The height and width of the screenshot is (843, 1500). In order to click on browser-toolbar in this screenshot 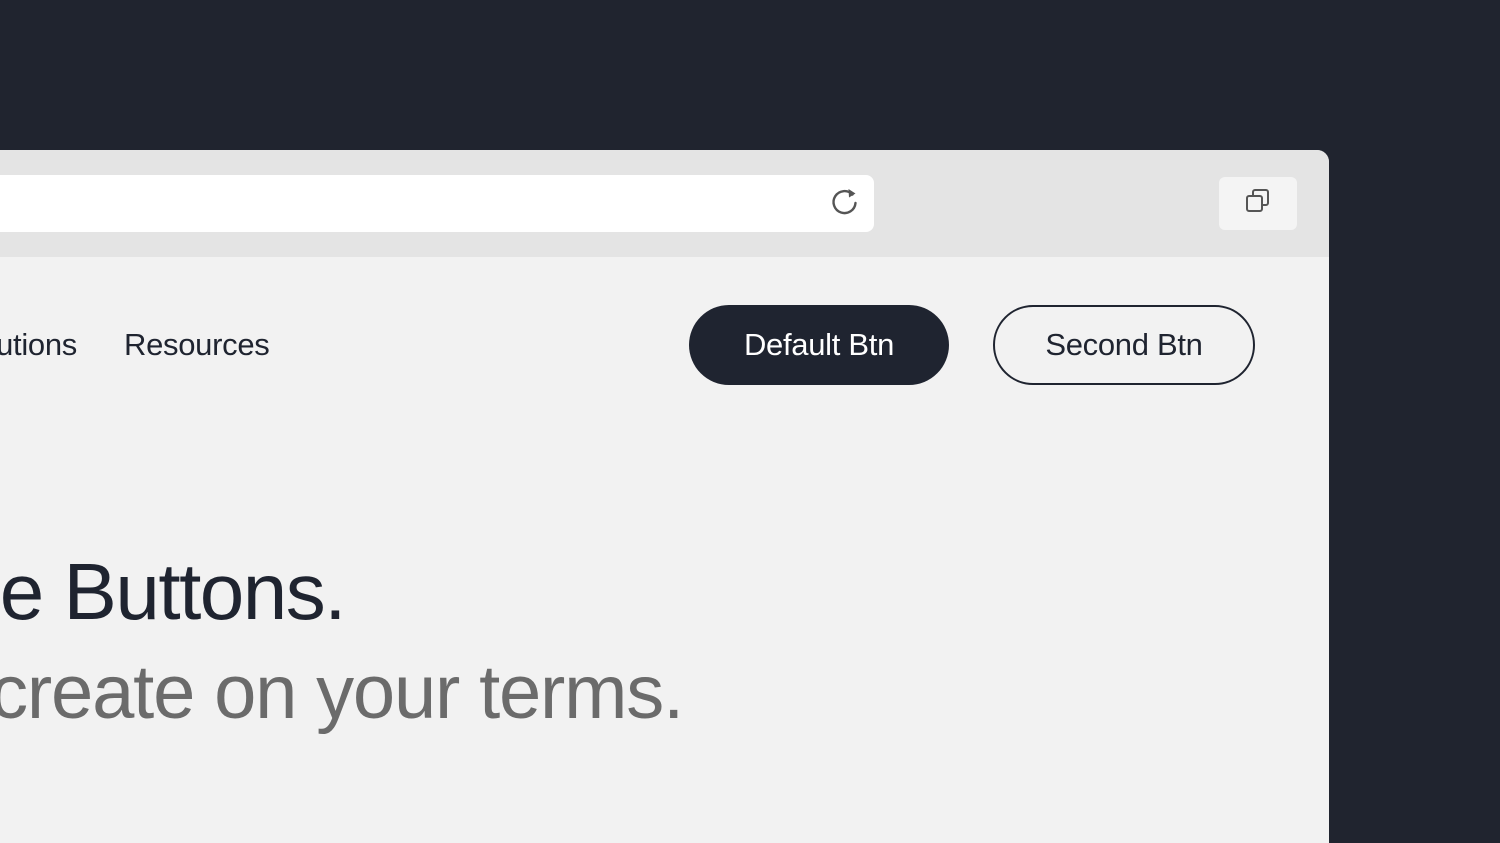, I will do `click(664, 203)`.